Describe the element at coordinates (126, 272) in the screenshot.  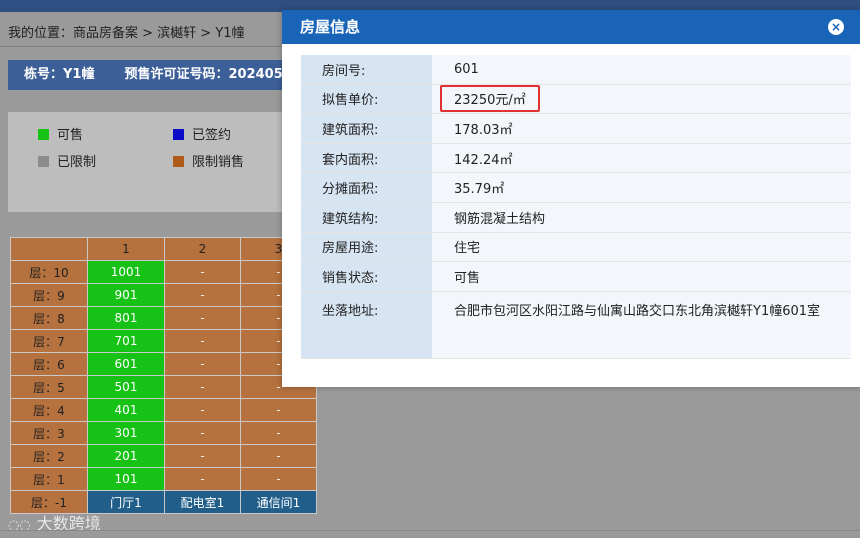
I see `unit-cell-available: 1001` at that location.